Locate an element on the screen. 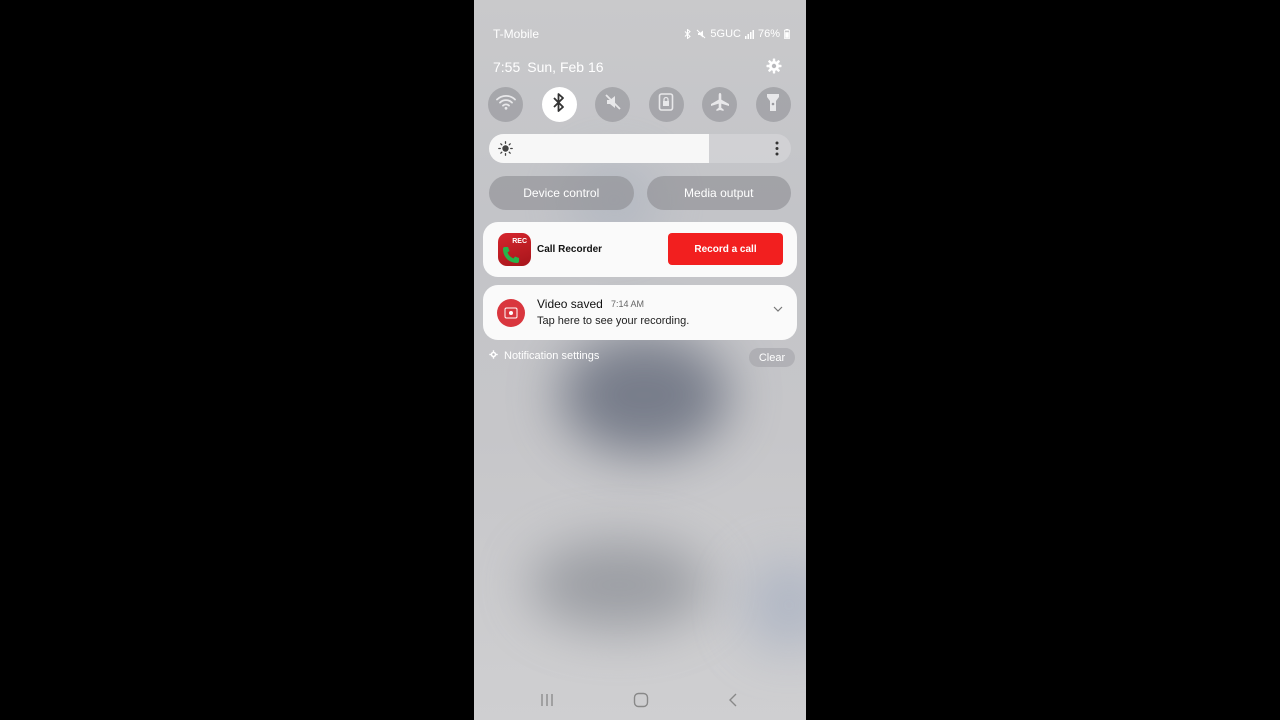 The height and width of the screenshot is (720, 1280). wifi-icon is located at coordinates (505, 104).